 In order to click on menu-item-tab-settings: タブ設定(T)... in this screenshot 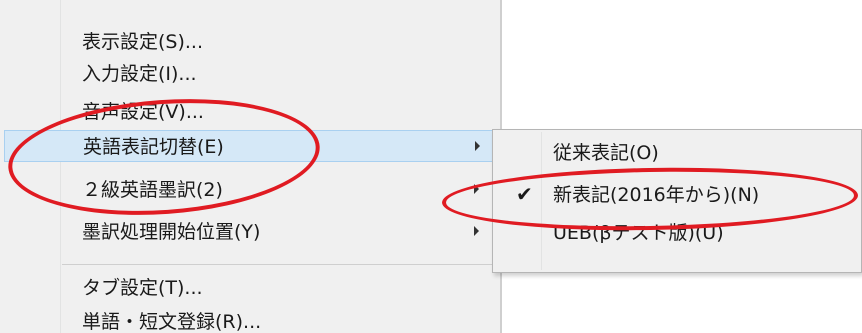, I will do `click(250, 288)`.